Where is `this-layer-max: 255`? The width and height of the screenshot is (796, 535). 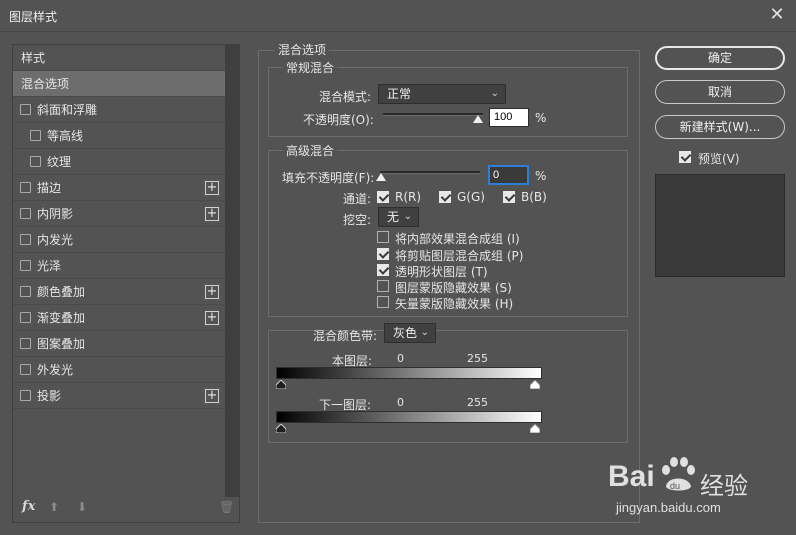
this-layer-max: 255 is located at coordinates (477, 358).